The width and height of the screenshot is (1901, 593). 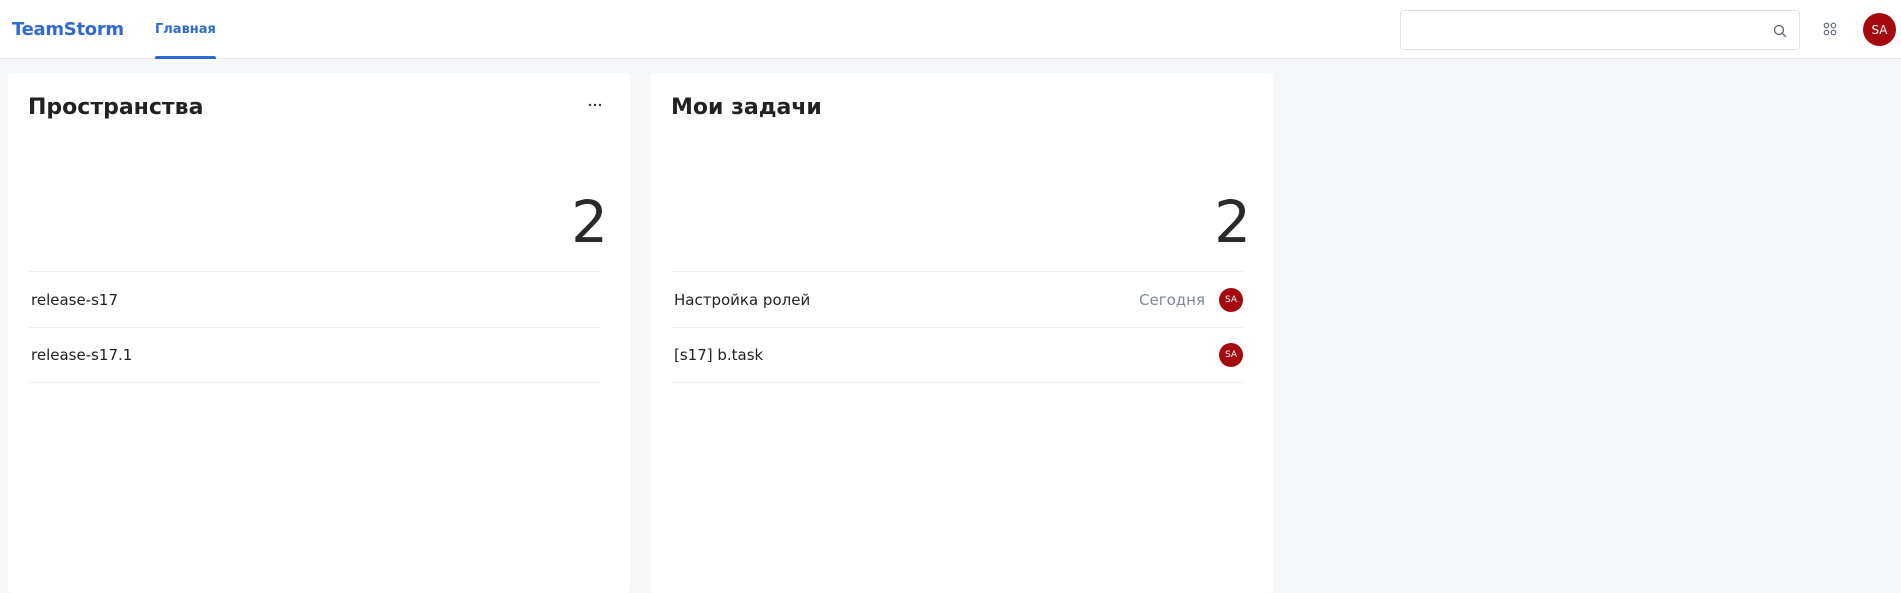 I want to click on spaces-list: release-s17 release-s17.1, so click(x=314, y=327).